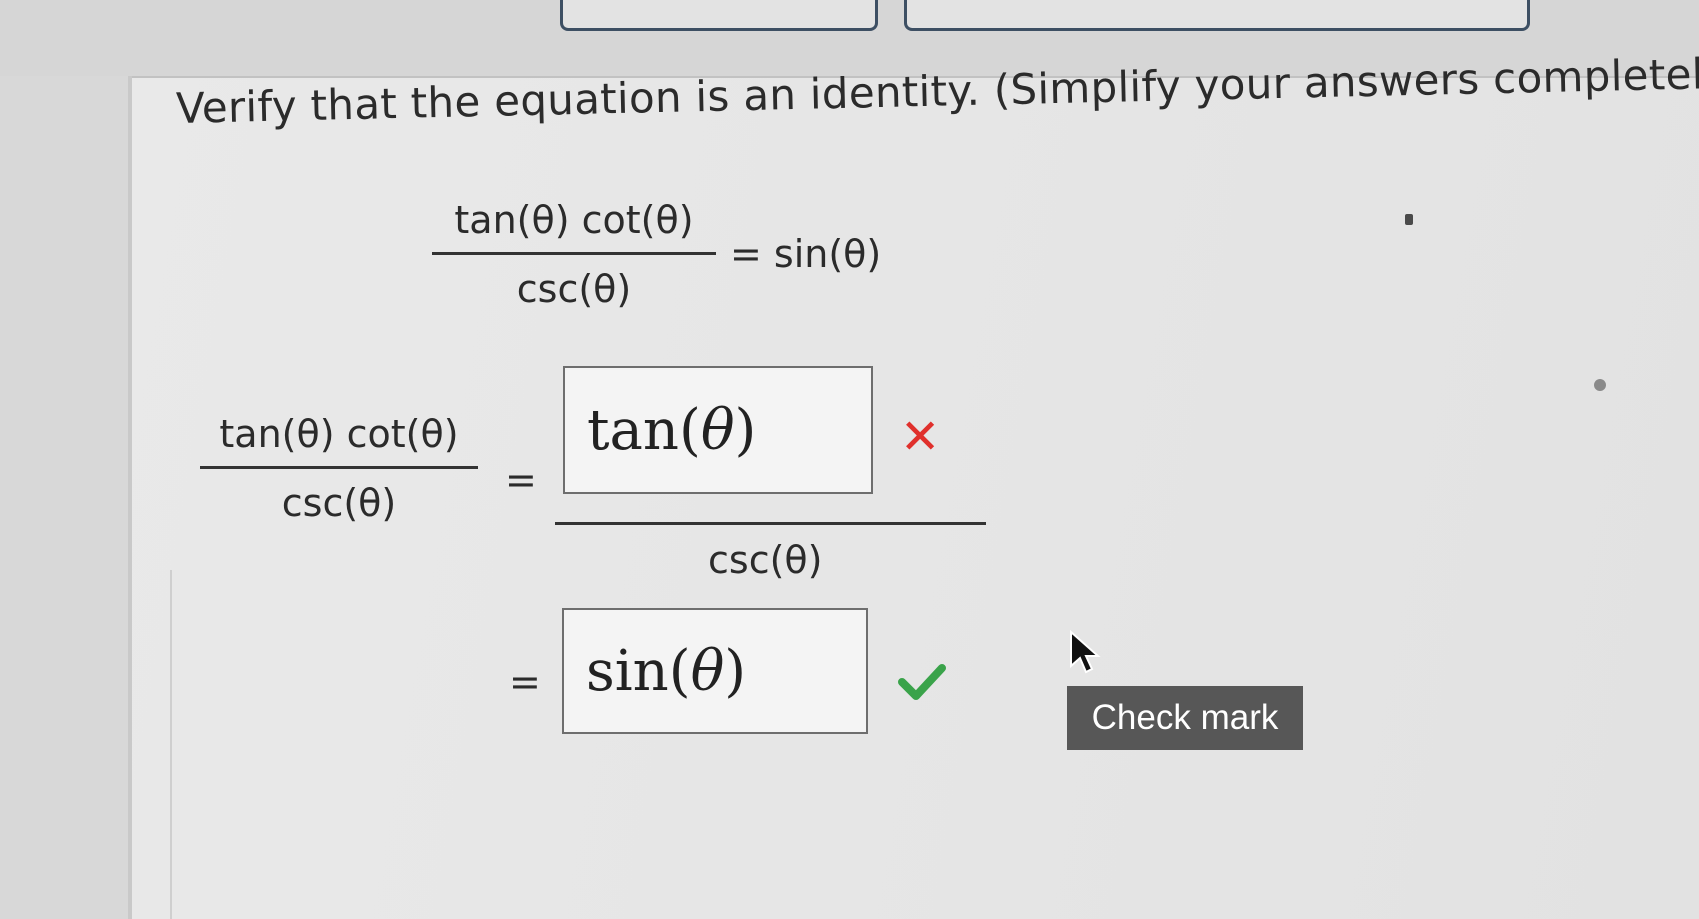 Image resolution: width=1699 pixels, height=919 pixels. I want to click on step1-rhs-fraction-bar, so click(770, 523).